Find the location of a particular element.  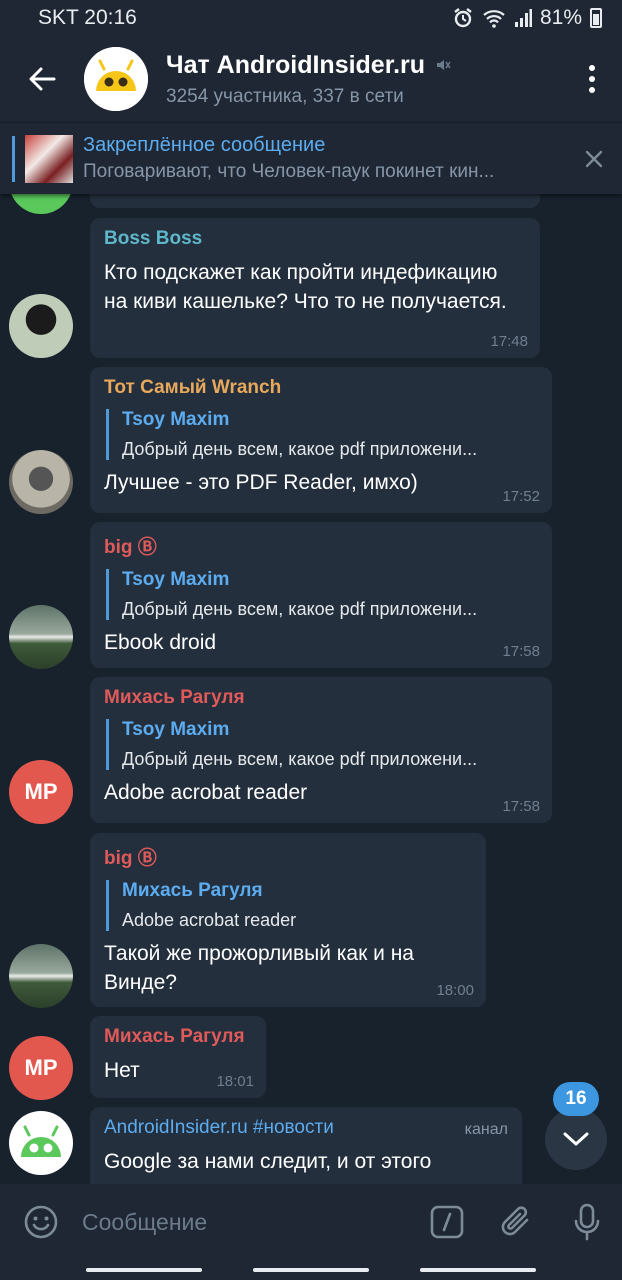

paperclip-icon is located at coordinates (515, 1221).